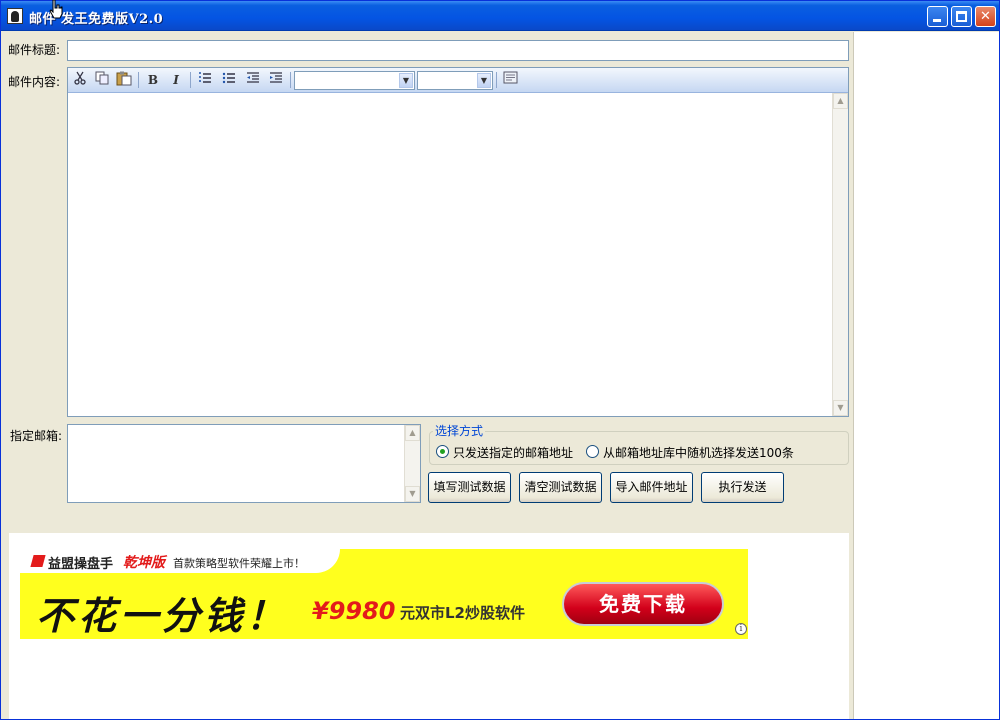 This screenshot has height=720, width=1000. Describe the element at coordinates (229, 80) in the screenshot. I see `unordered-list-icon` at that location.